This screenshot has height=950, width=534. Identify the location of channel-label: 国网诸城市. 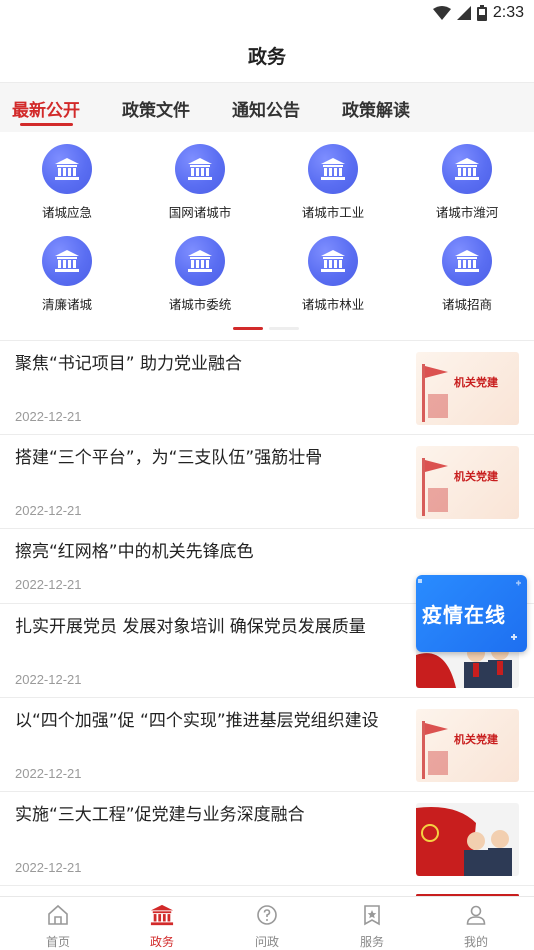
(200, 212).